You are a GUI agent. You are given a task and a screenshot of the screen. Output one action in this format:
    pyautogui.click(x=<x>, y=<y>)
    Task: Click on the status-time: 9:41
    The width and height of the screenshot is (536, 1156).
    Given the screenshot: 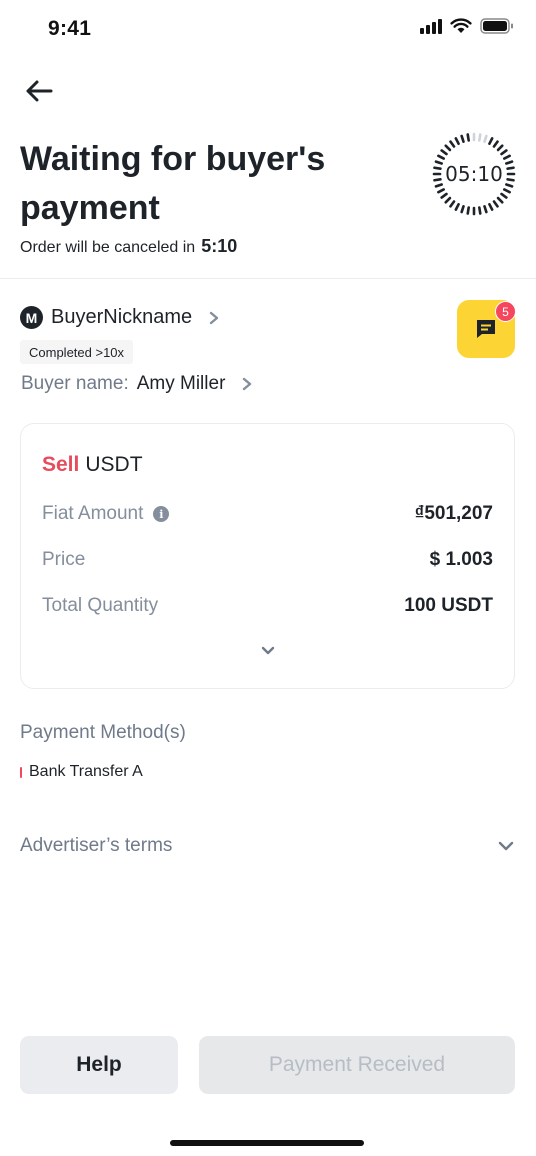 What is the action you would take?
    pyautogui.click(x=70, y=28)
    